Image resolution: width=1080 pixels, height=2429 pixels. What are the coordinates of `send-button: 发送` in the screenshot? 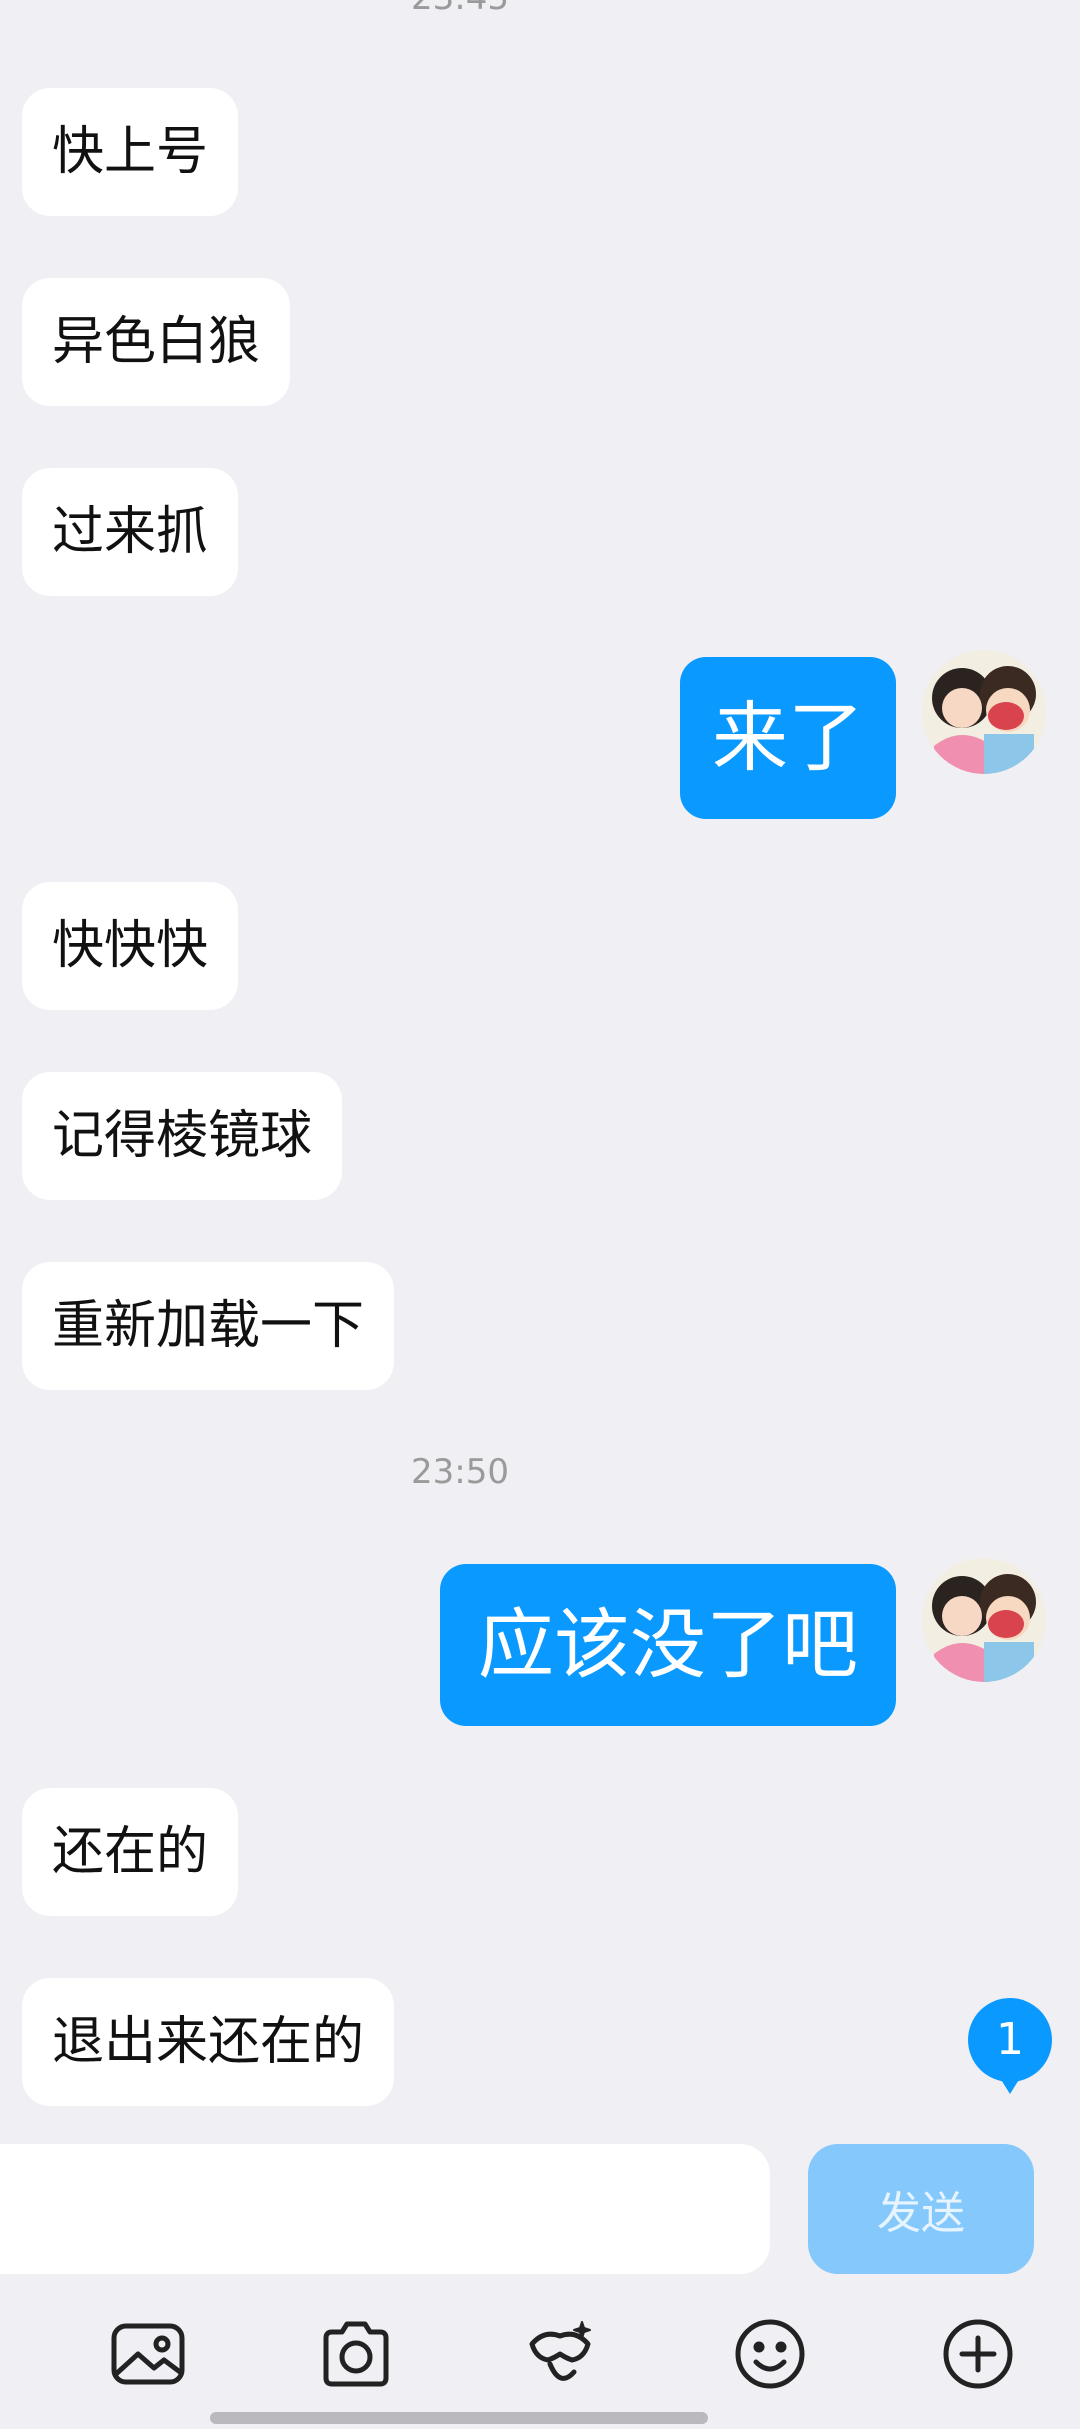 It's located at (921, 2209).